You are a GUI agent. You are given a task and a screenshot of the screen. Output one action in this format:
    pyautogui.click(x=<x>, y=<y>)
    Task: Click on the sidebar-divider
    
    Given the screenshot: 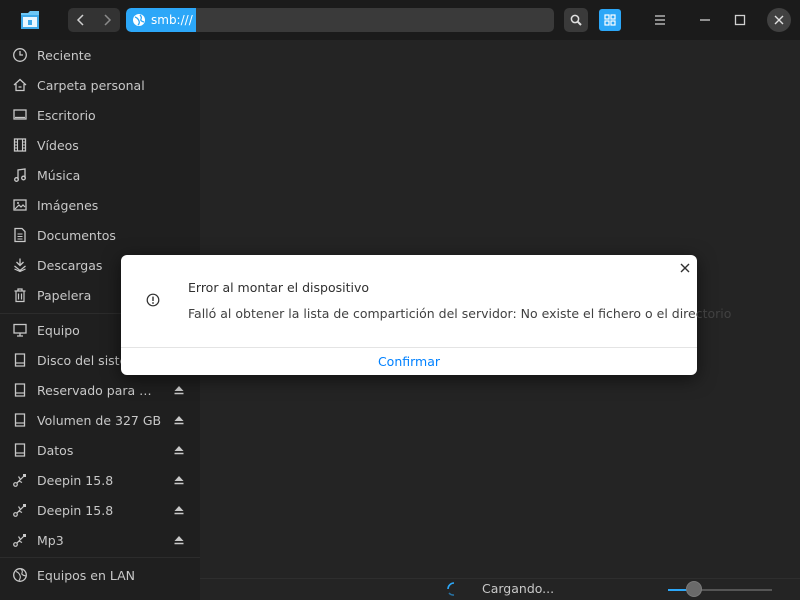 What is the action you would take?
    pyautogui.click(x=100, y=557)
    